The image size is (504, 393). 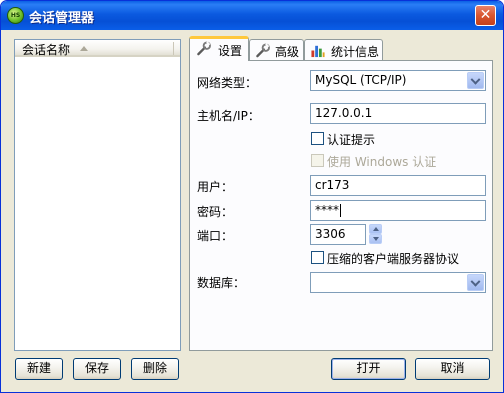 I want to click on close-button: ✕, so click(x=485, y=15).